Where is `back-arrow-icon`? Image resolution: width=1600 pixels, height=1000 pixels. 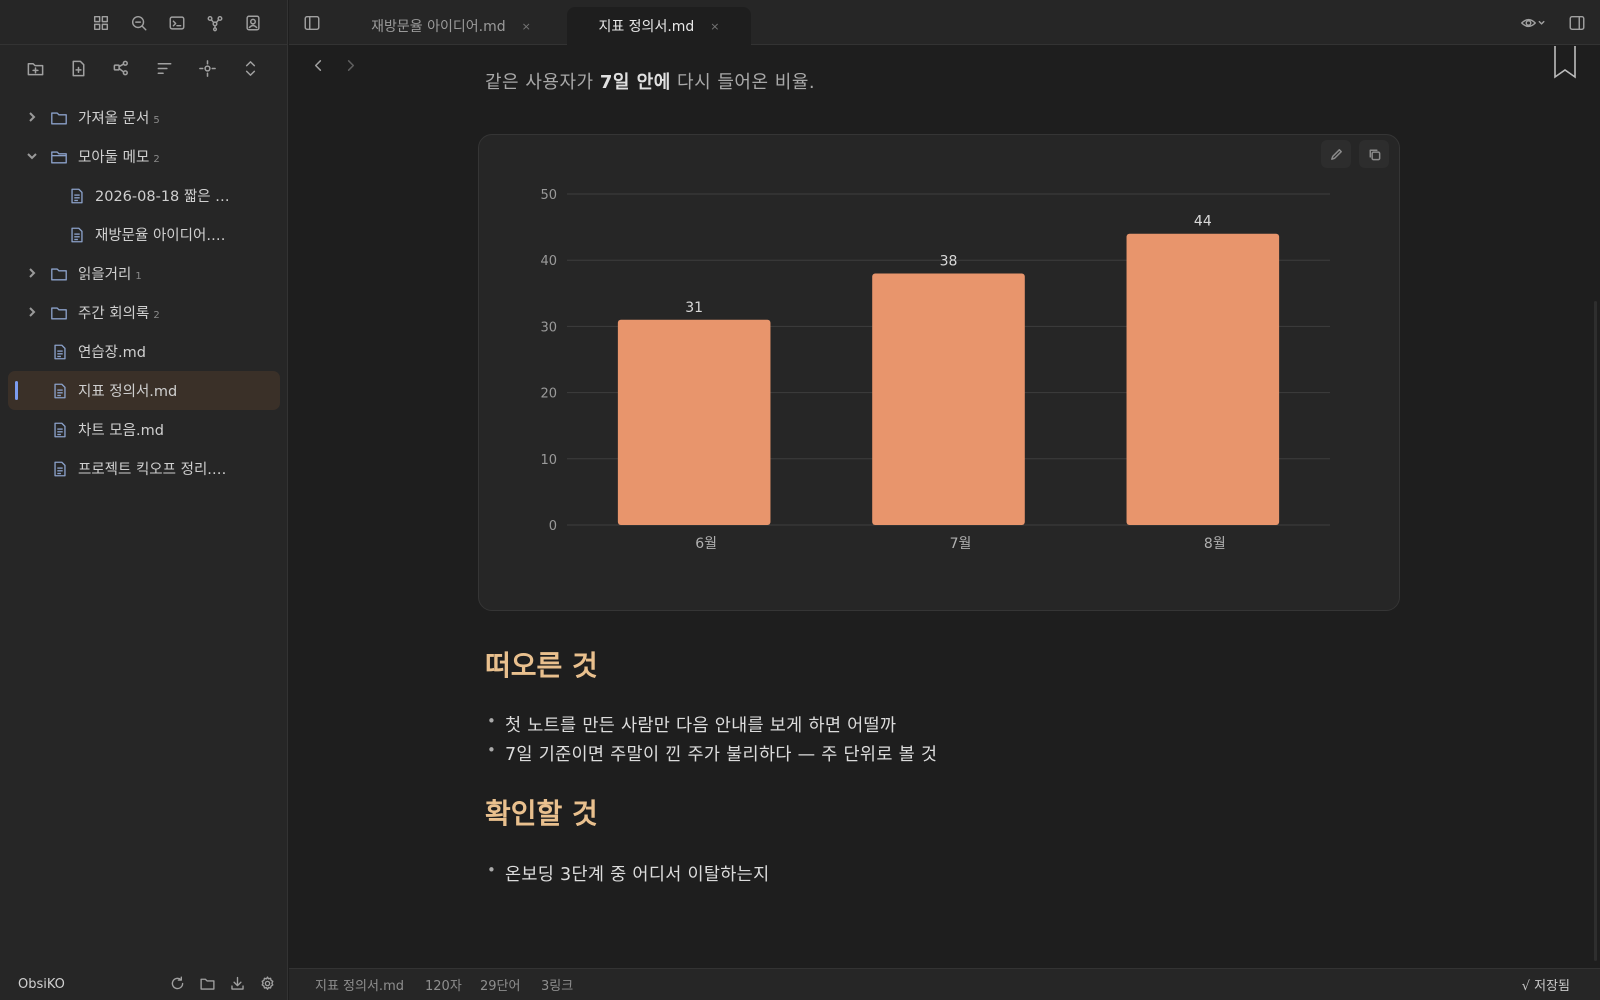
back-arrow-icon is located at coordinates (318, 65).